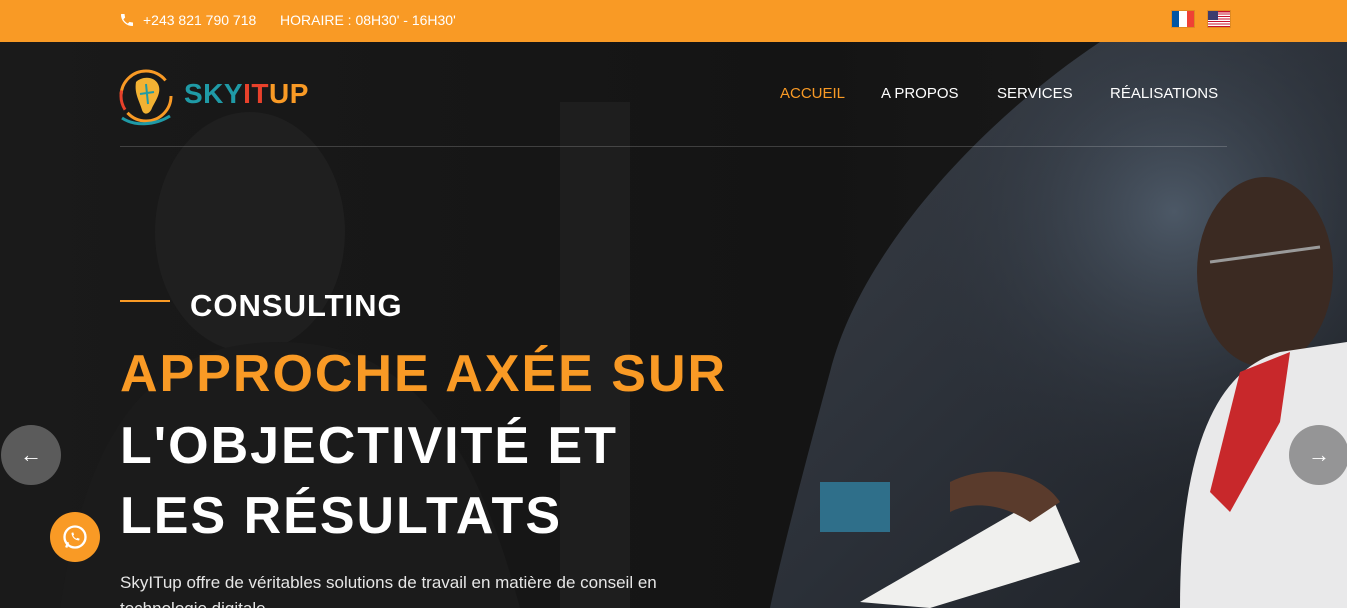 This screenshot has width=1347, height=608. Describe the element at coordinates (1219, 19) in the screenshot. I see `flag-us-icon` at that location.